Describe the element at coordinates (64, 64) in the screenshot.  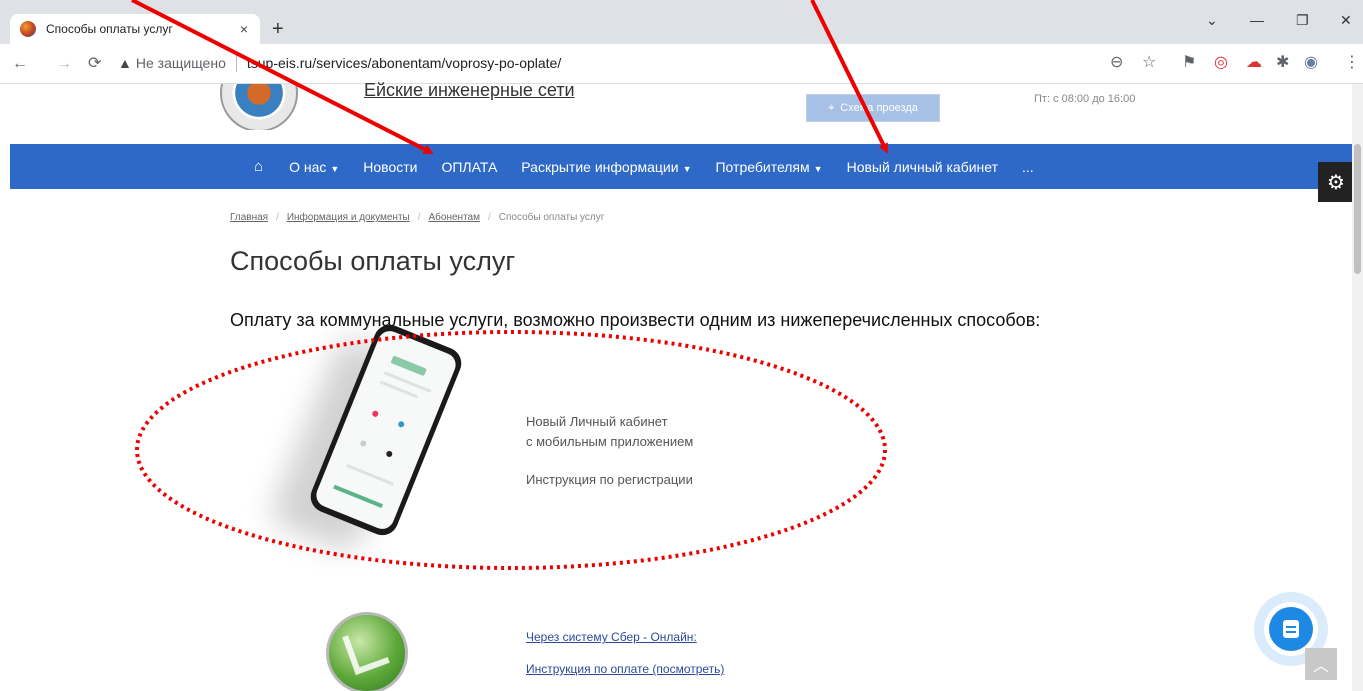
I see `forward-arrow-icon: →` at that location.